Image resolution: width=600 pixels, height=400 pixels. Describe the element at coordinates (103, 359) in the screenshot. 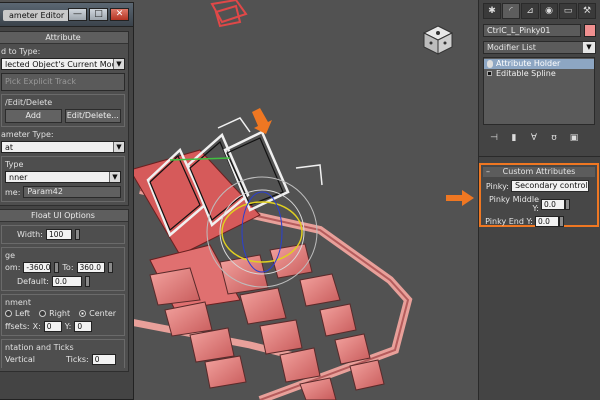

I see `ticks-input: 0` at that location.